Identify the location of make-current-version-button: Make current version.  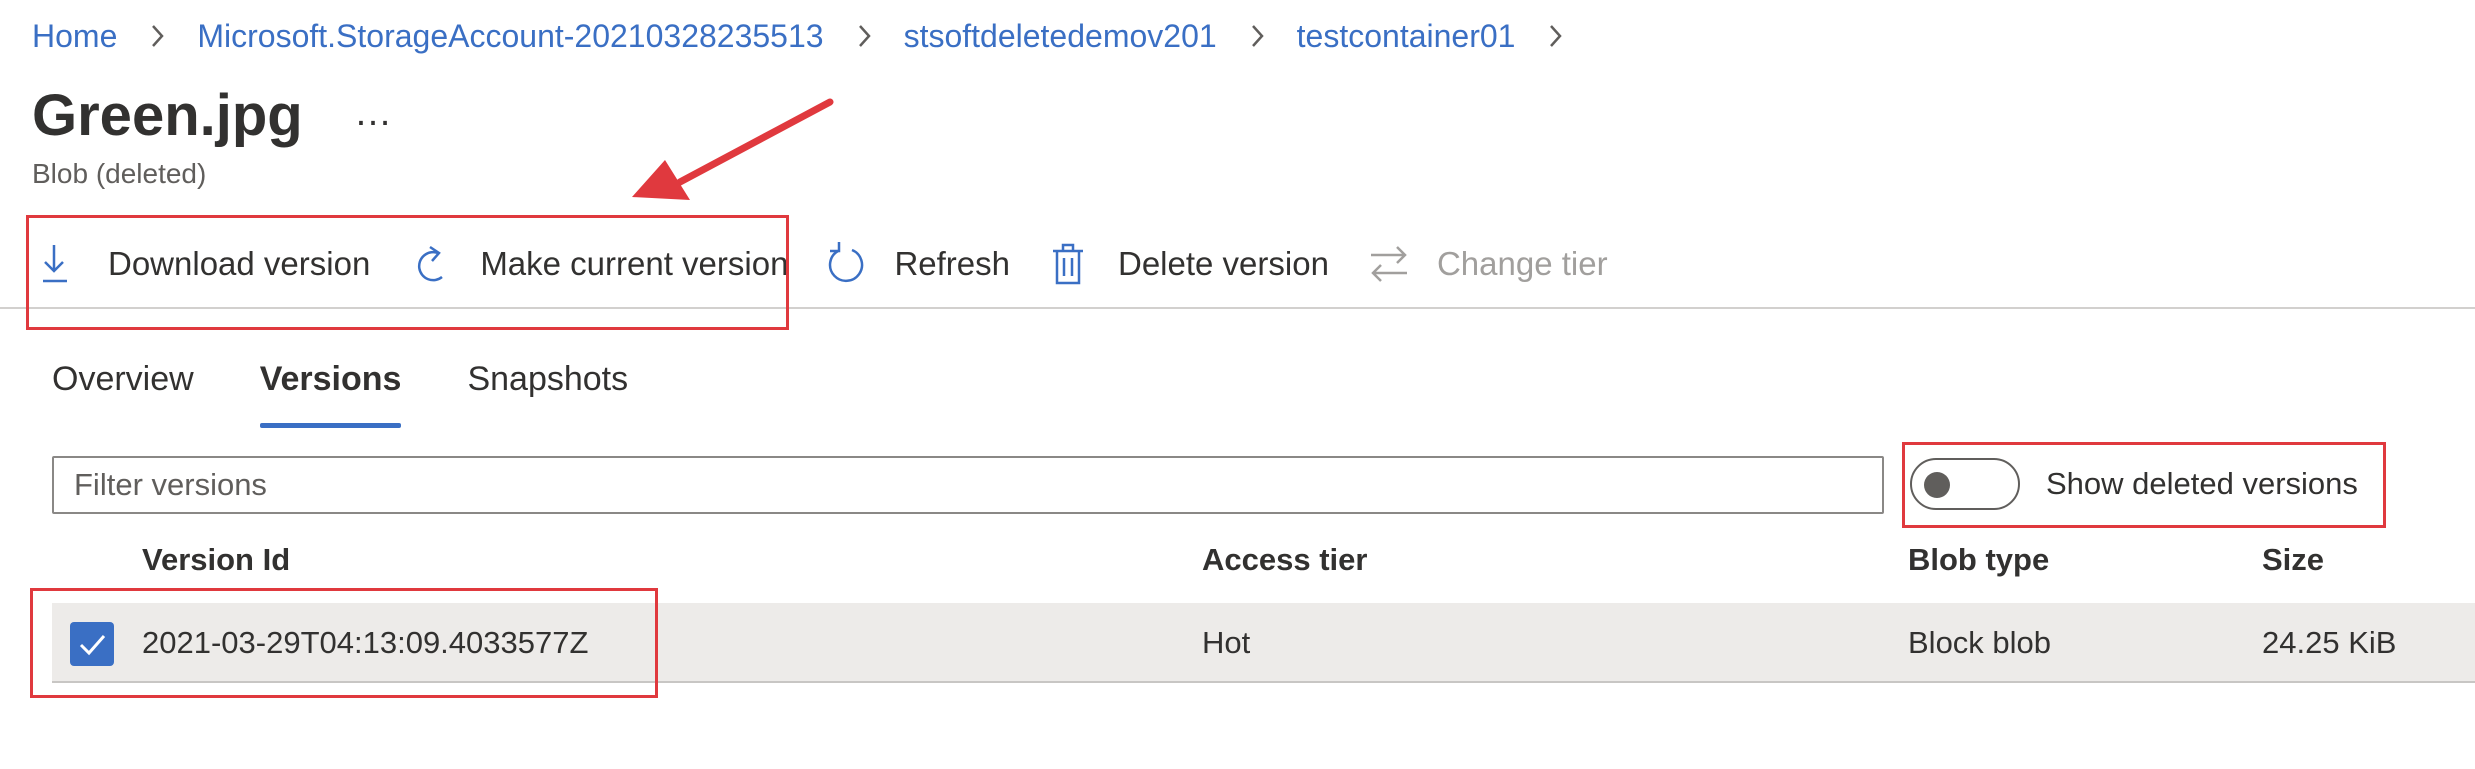
(600, 264).